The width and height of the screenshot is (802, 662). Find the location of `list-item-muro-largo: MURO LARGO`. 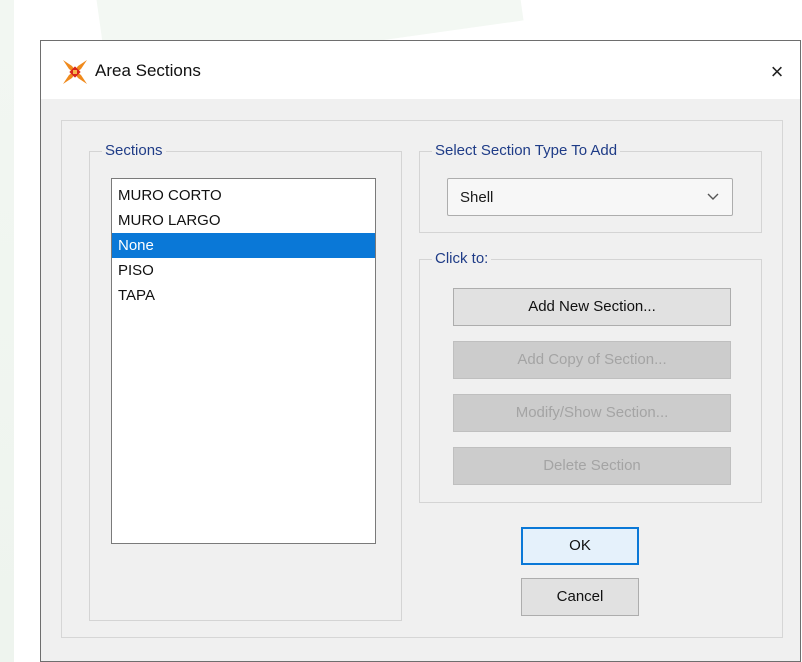

list-item-muro-largo: MURO LARGO is located at coordinates (243, 220).